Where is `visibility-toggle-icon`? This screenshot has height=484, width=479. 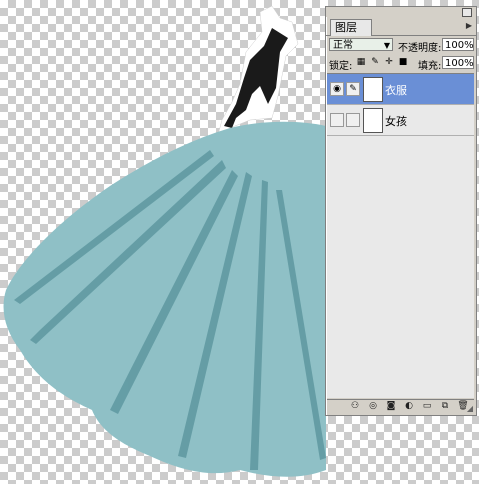 visibility-toggle-icon is located at coordinates (337, 120).